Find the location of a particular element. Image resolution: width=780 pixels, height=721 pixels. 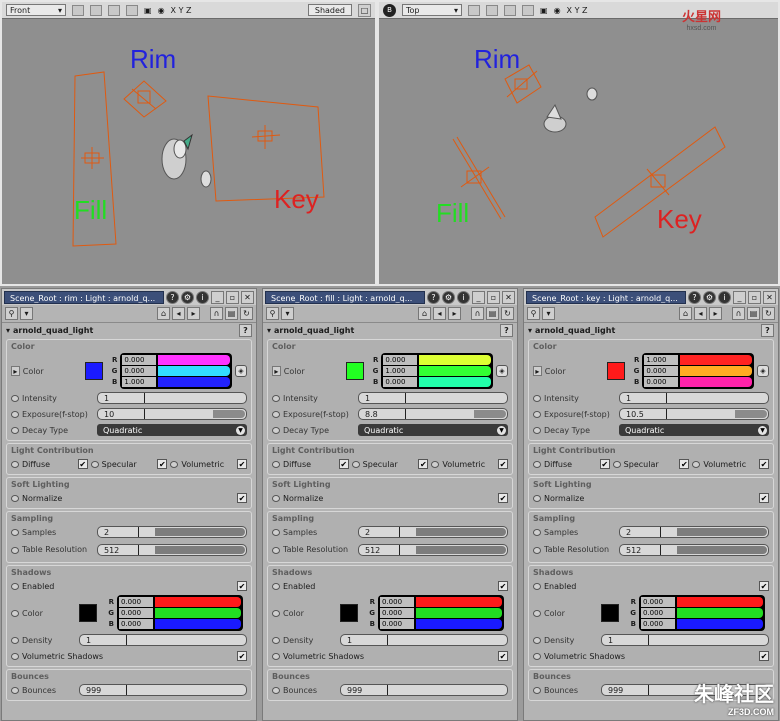

dropdown-arrow-icon: ▾ is located at coordinates (287, 313).